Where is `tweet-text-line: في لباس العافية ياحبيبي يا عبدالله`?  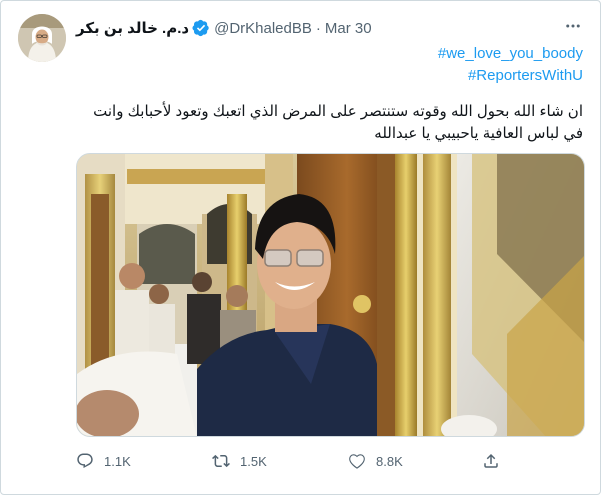 tweet-text-line: في لباس العافية ياحبيبي يا عبدالله is located at coordinates (478, 133).